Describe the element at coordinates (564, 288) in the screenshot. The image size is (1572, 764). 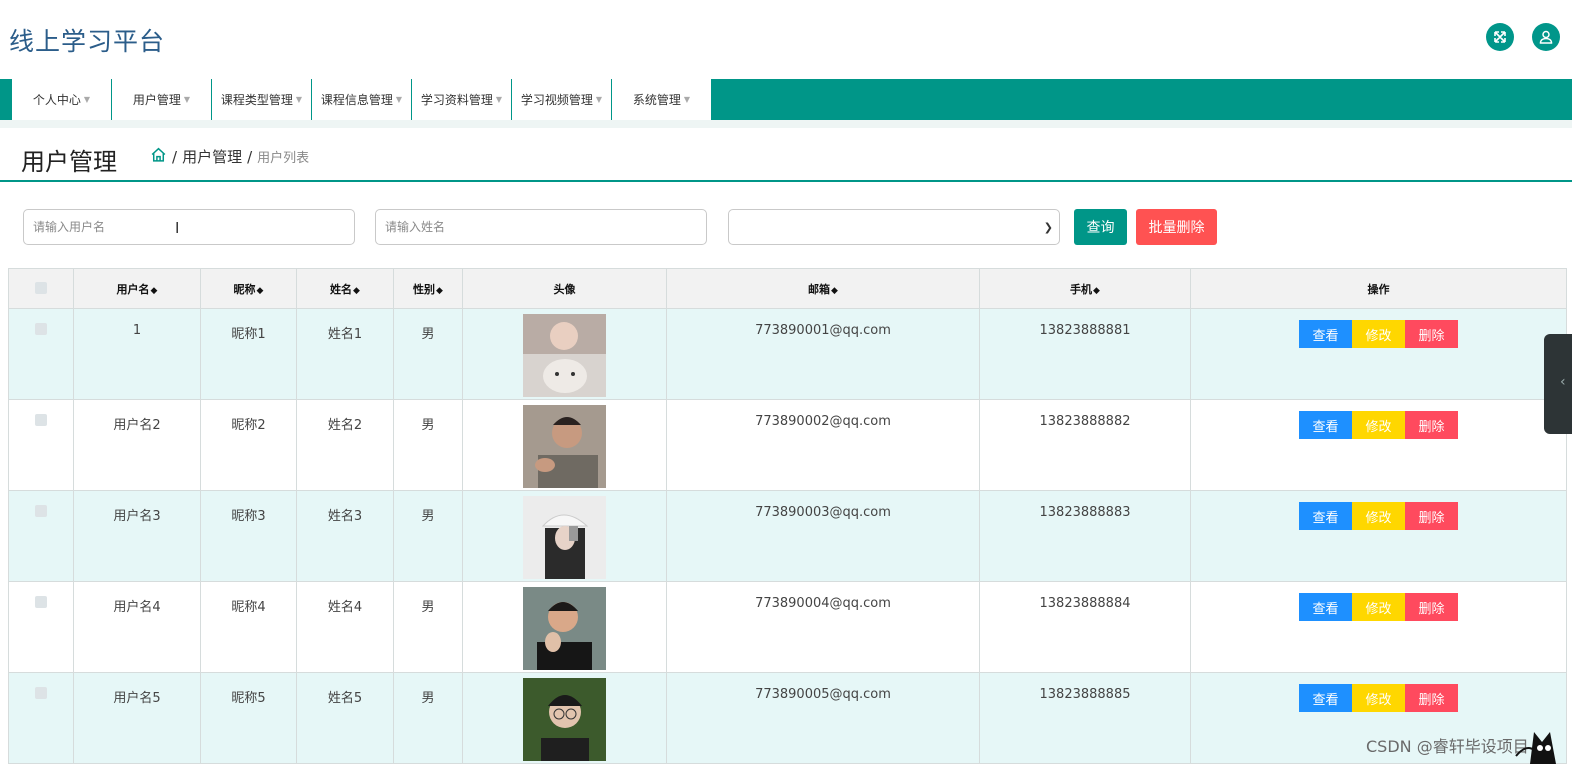
I see `col-avatar: 头像` at that location.